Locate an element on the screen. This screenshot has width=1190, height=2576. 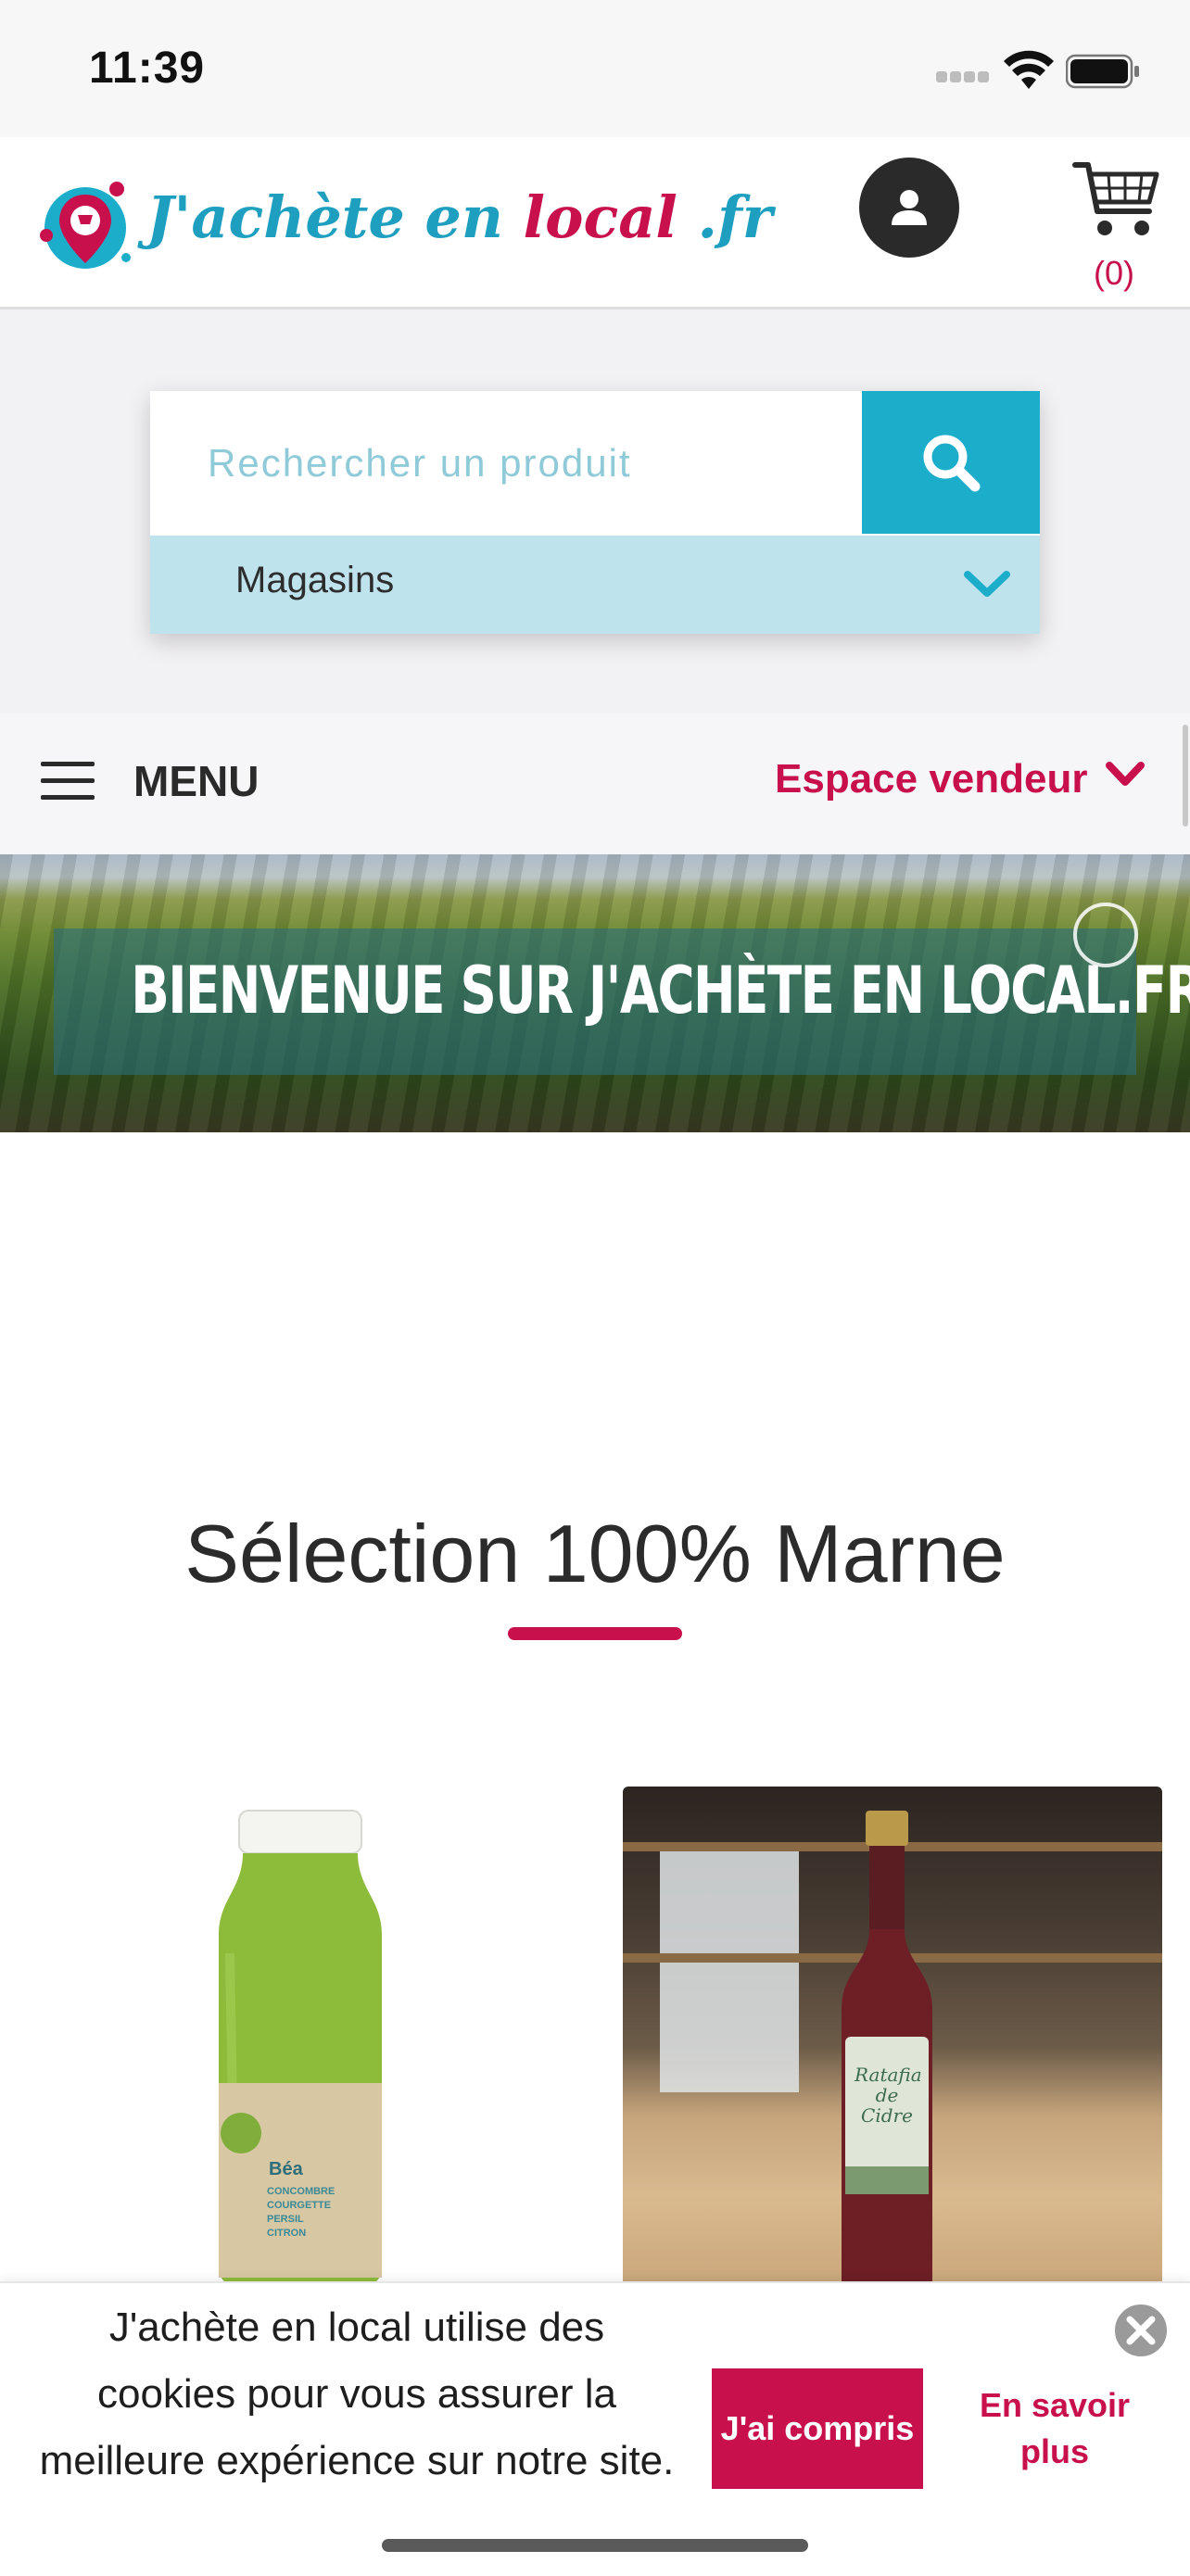
search-button is located at coordinates (951, 463).